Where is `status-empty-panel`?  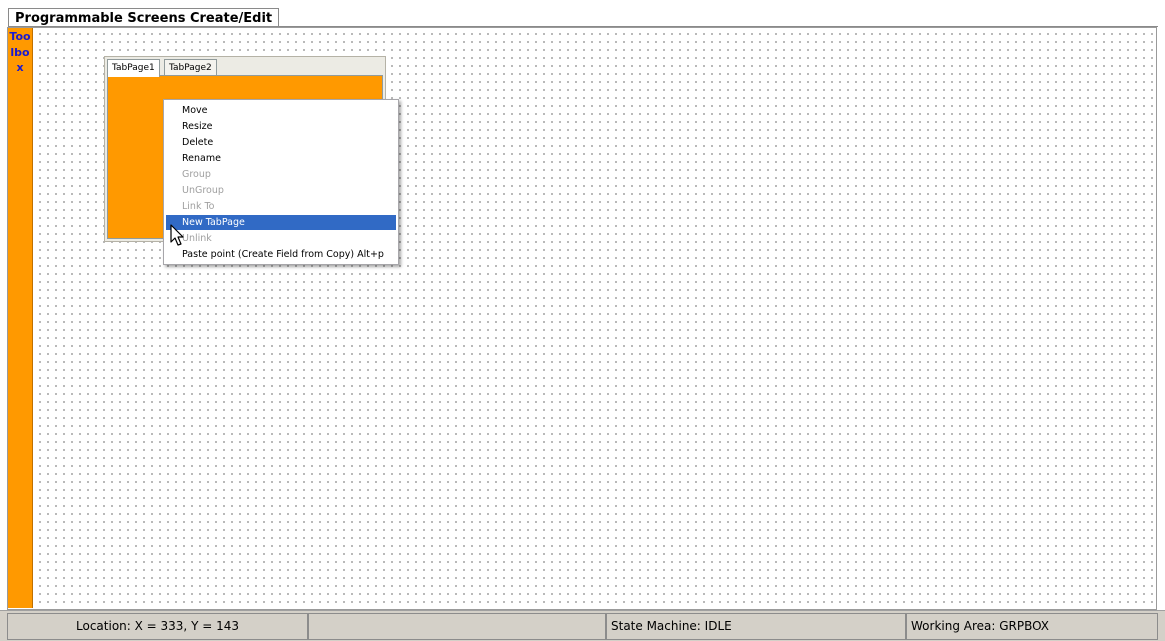 status-empty-panel is located at coordinates (457, 626).